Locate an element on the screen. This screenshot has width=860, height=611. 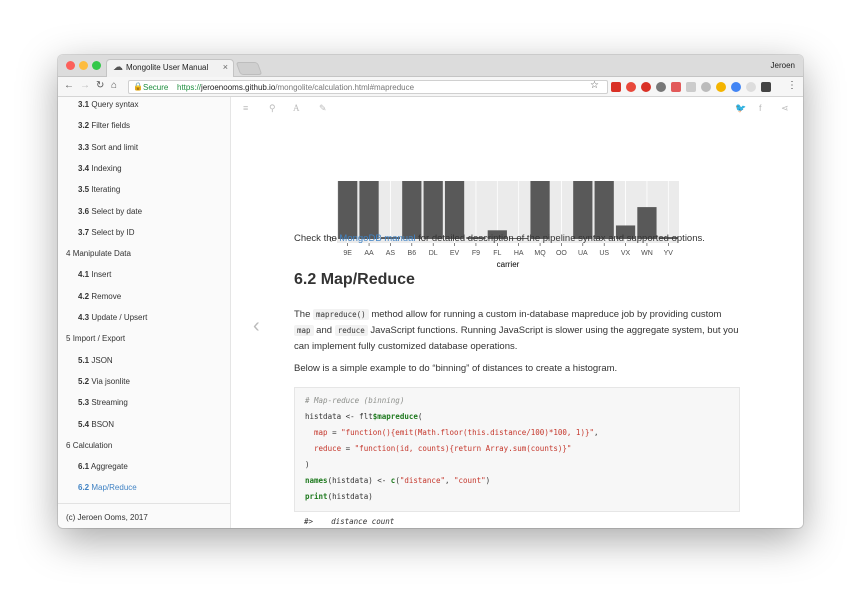
sidebar-item-map-reduce: 6.2 Map/Reduce is located at coordinates (107, 487).